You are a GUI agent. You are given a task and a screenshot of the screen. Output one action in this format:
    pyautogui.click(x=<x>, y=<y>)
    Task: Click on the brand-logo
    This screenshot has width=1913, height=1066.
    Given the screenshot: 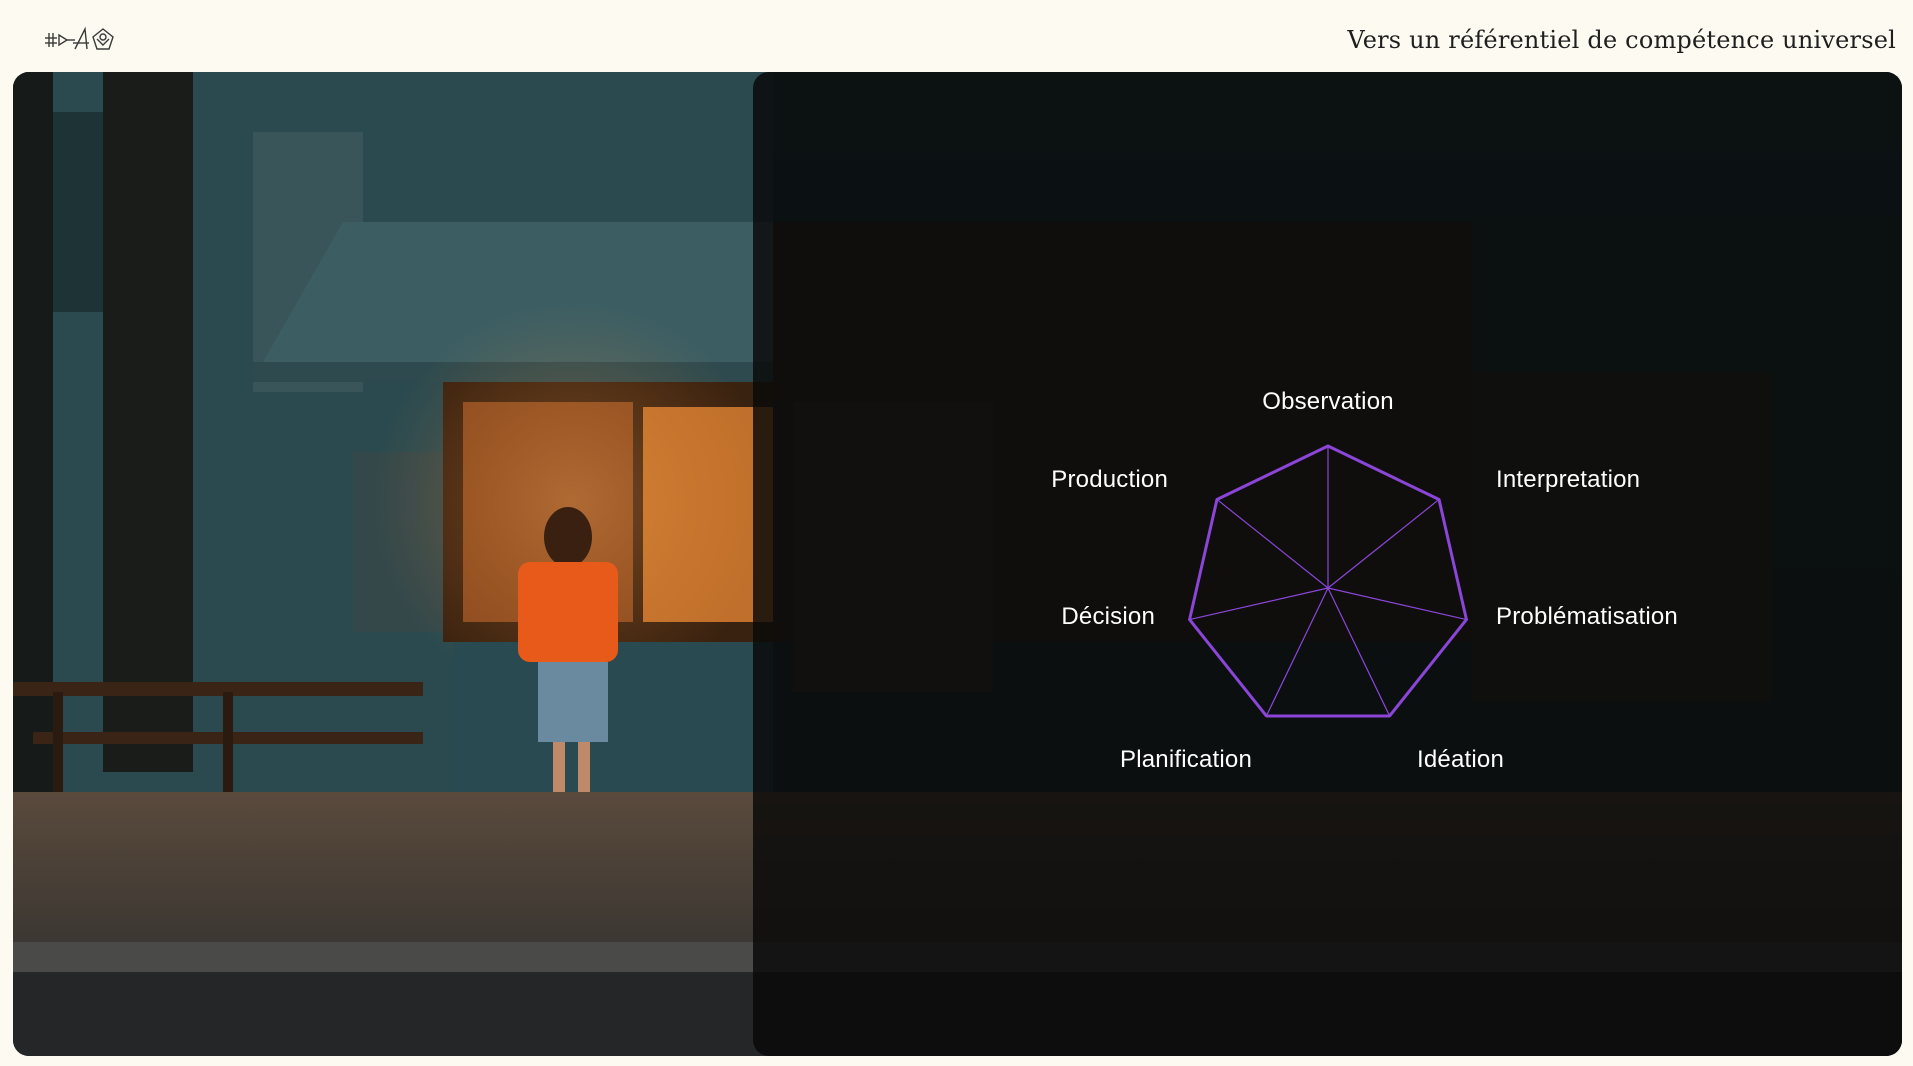 What is the action you would take?
    pyautogui.click(x=83, y=40)
    